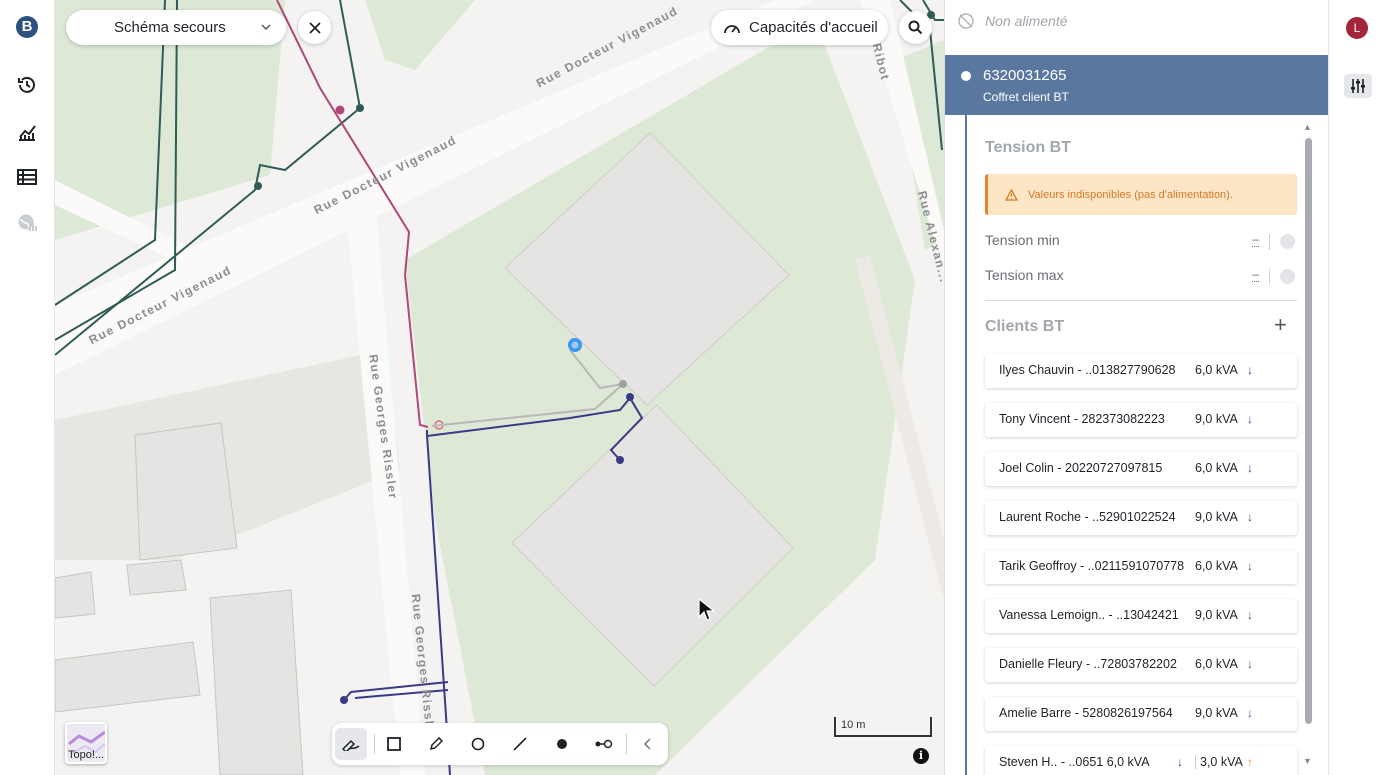  Describe the element at coordinates (1026, 97) in the screenshot. I see `selected-item-type: Coffret client BT` at that location.